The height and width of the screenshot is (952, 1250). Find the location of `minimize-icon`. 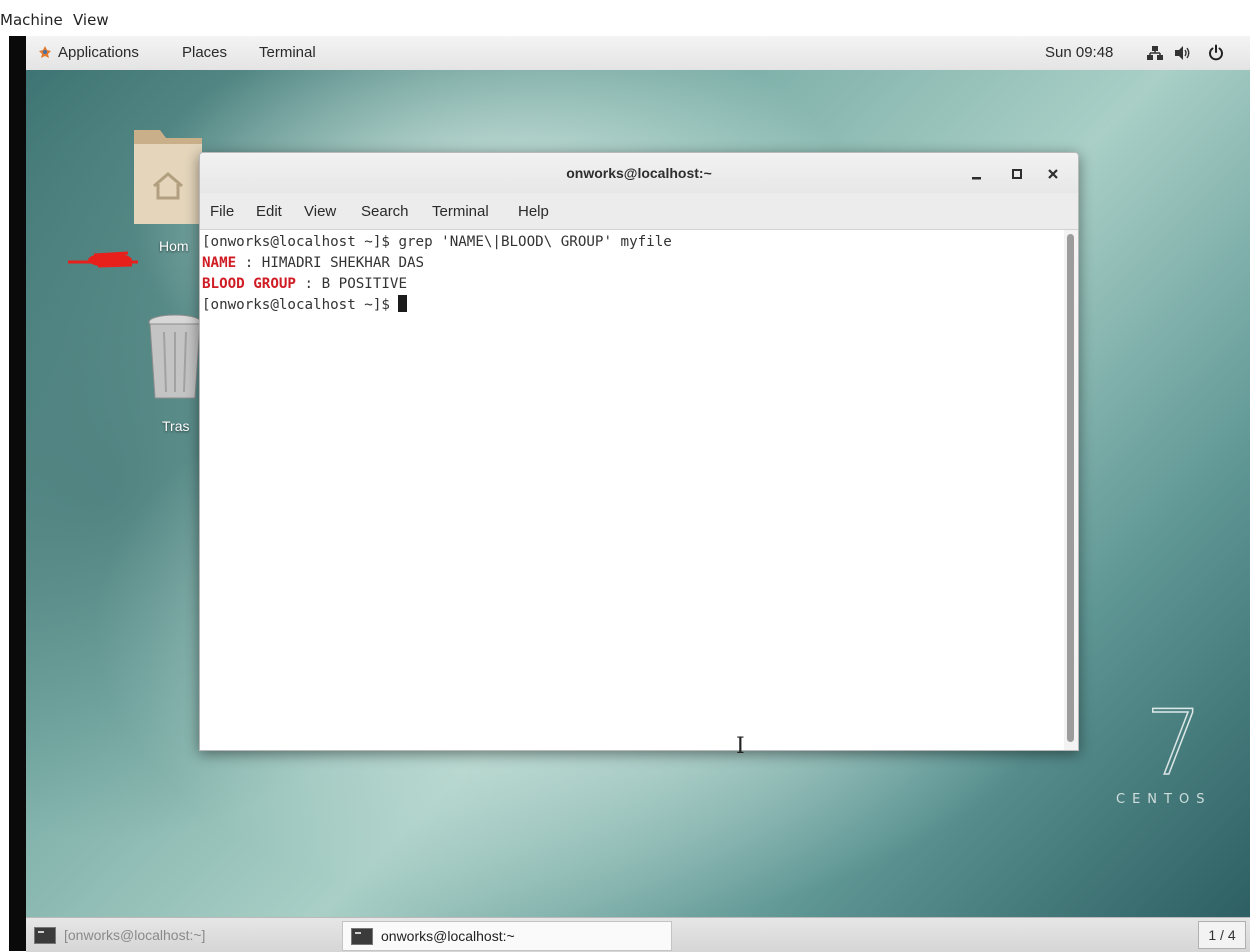

minimize-icon is located at coordinates (977, 174).